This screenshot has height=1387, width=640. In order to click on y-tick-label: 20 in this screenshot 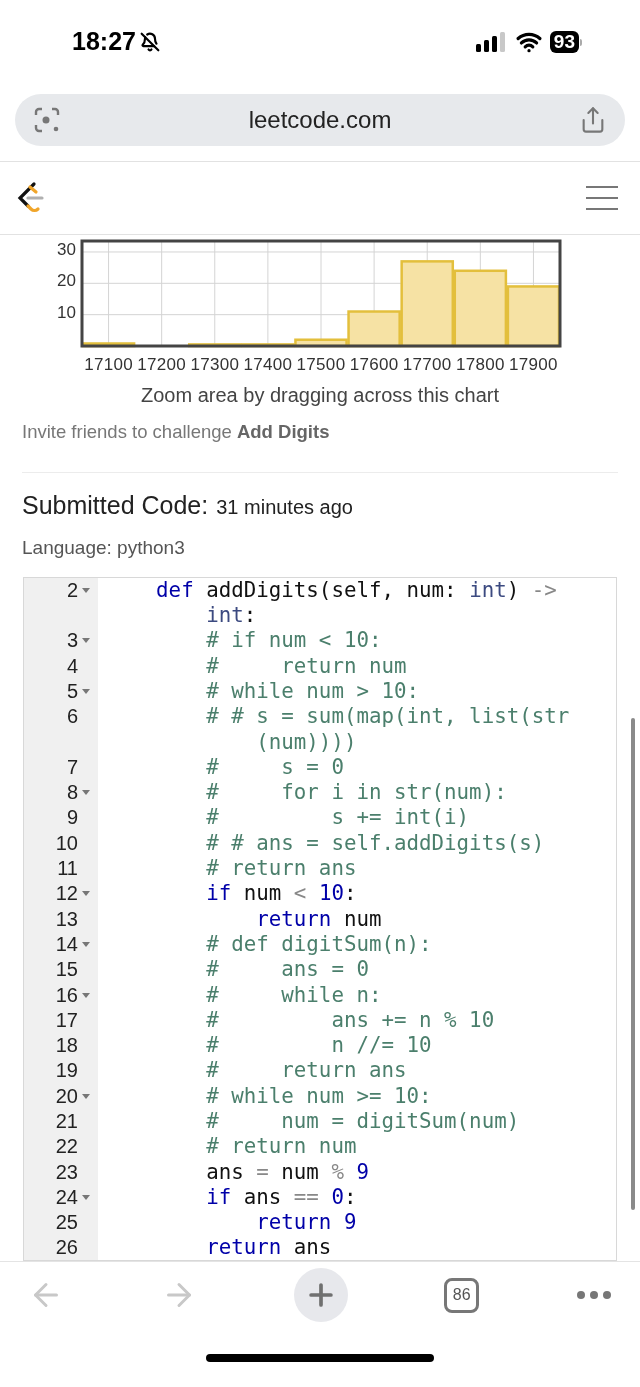, I will do `click(66, 281)`.